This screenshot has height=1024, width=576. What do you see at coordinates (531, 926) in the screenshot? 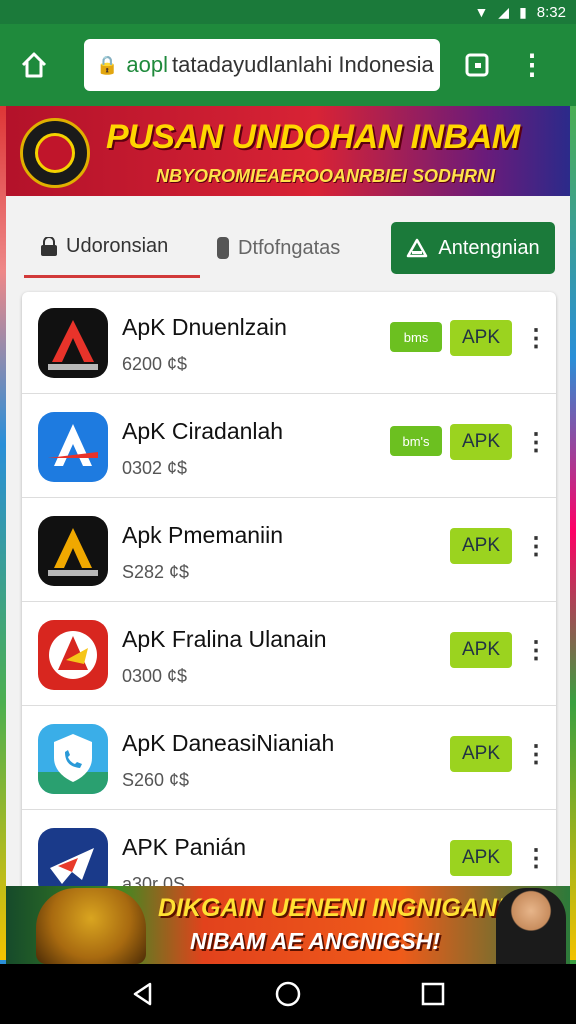
I see `person-image` at bounding box center [531, 926].